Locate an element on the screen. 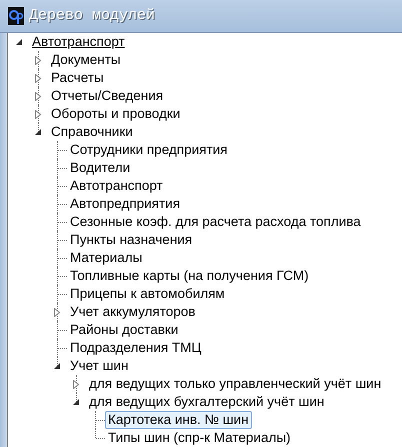 The width and height of the screenshot is (402, 447). tree-item: Водители is located at coordinates (100, 168).